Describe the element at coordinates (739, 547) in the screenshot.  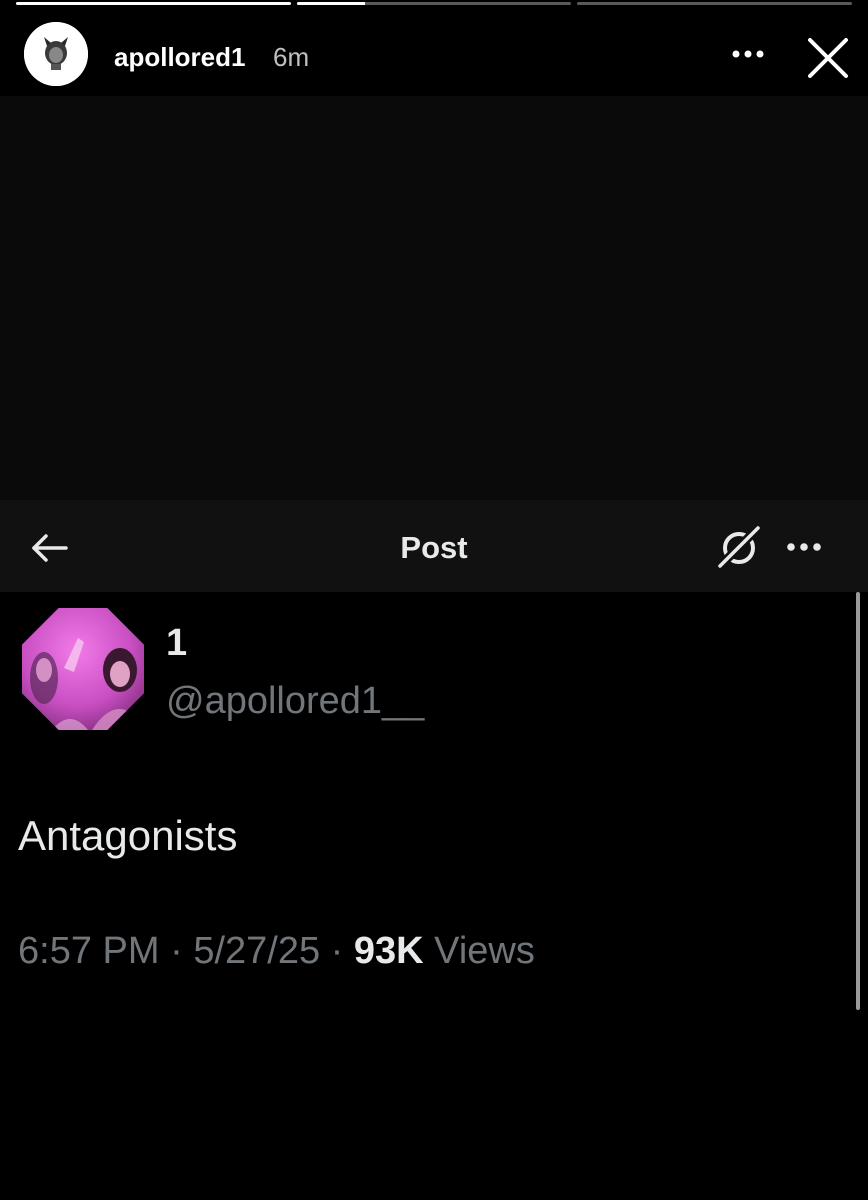
I see `grok-icon` at that location.